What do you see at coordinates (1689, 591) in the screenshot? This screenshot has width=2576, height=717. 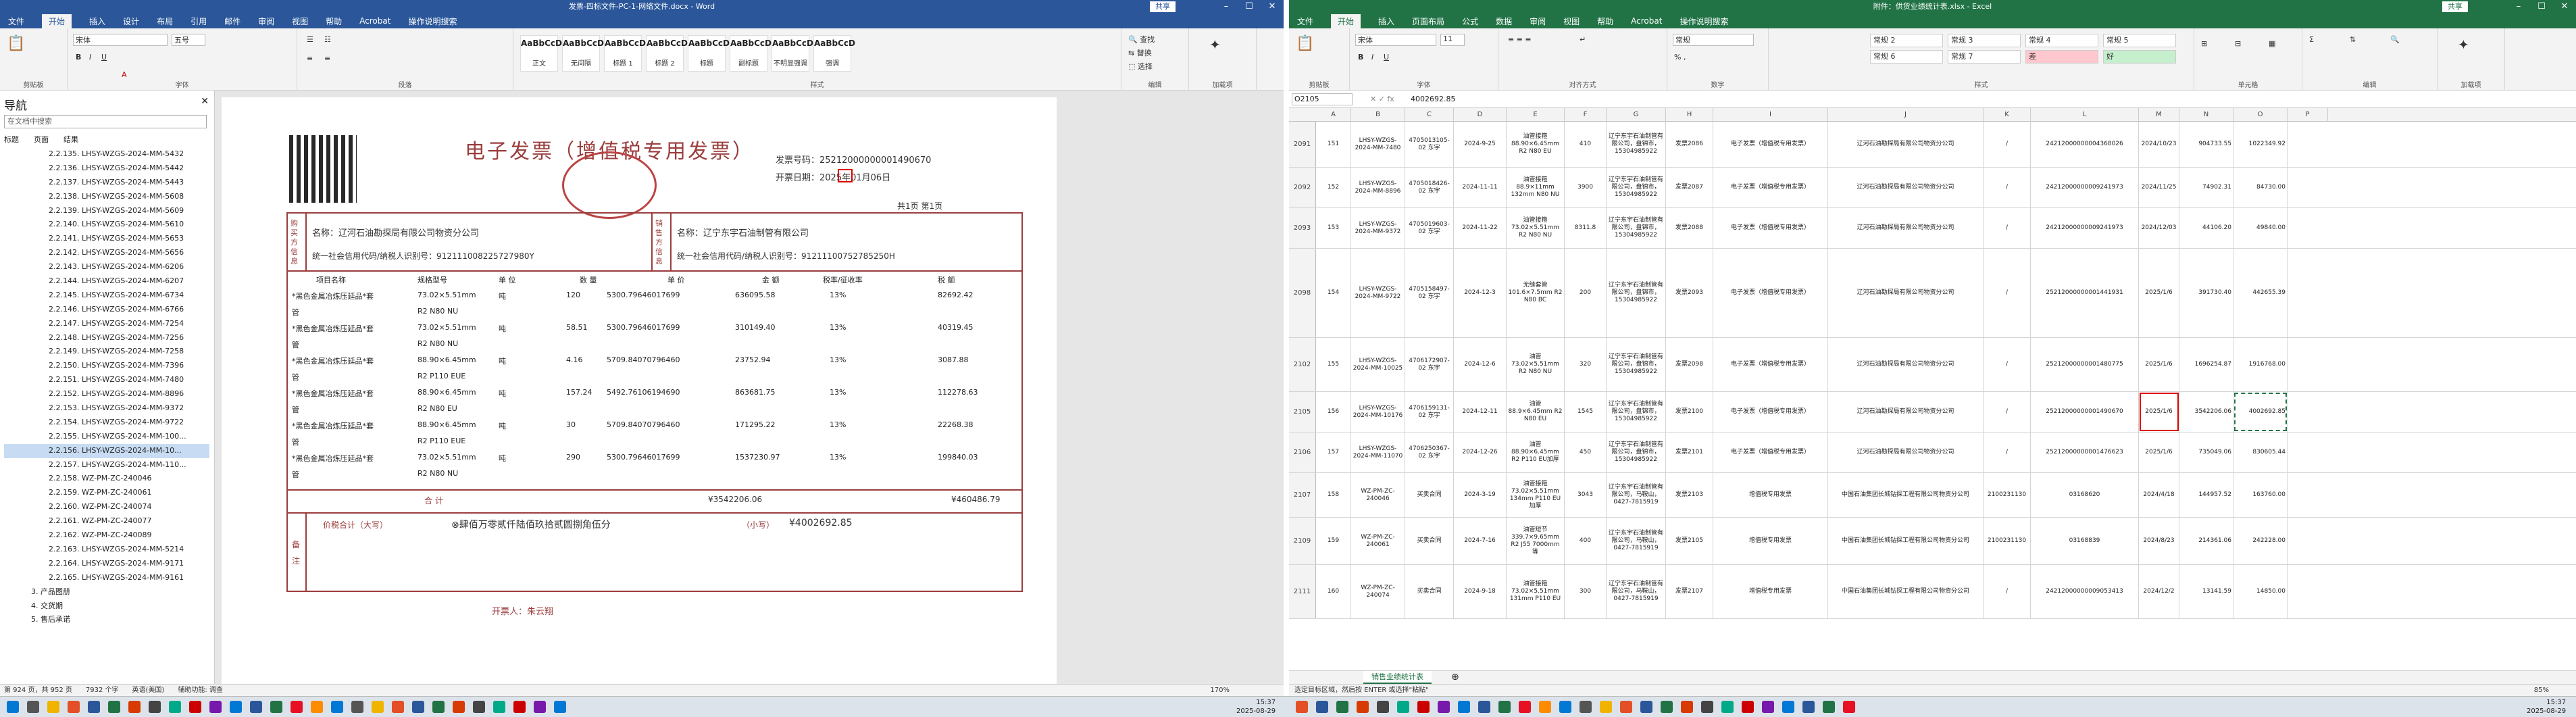 I see `cell-inv: 发票2107` at bounding box center [1689, 591].